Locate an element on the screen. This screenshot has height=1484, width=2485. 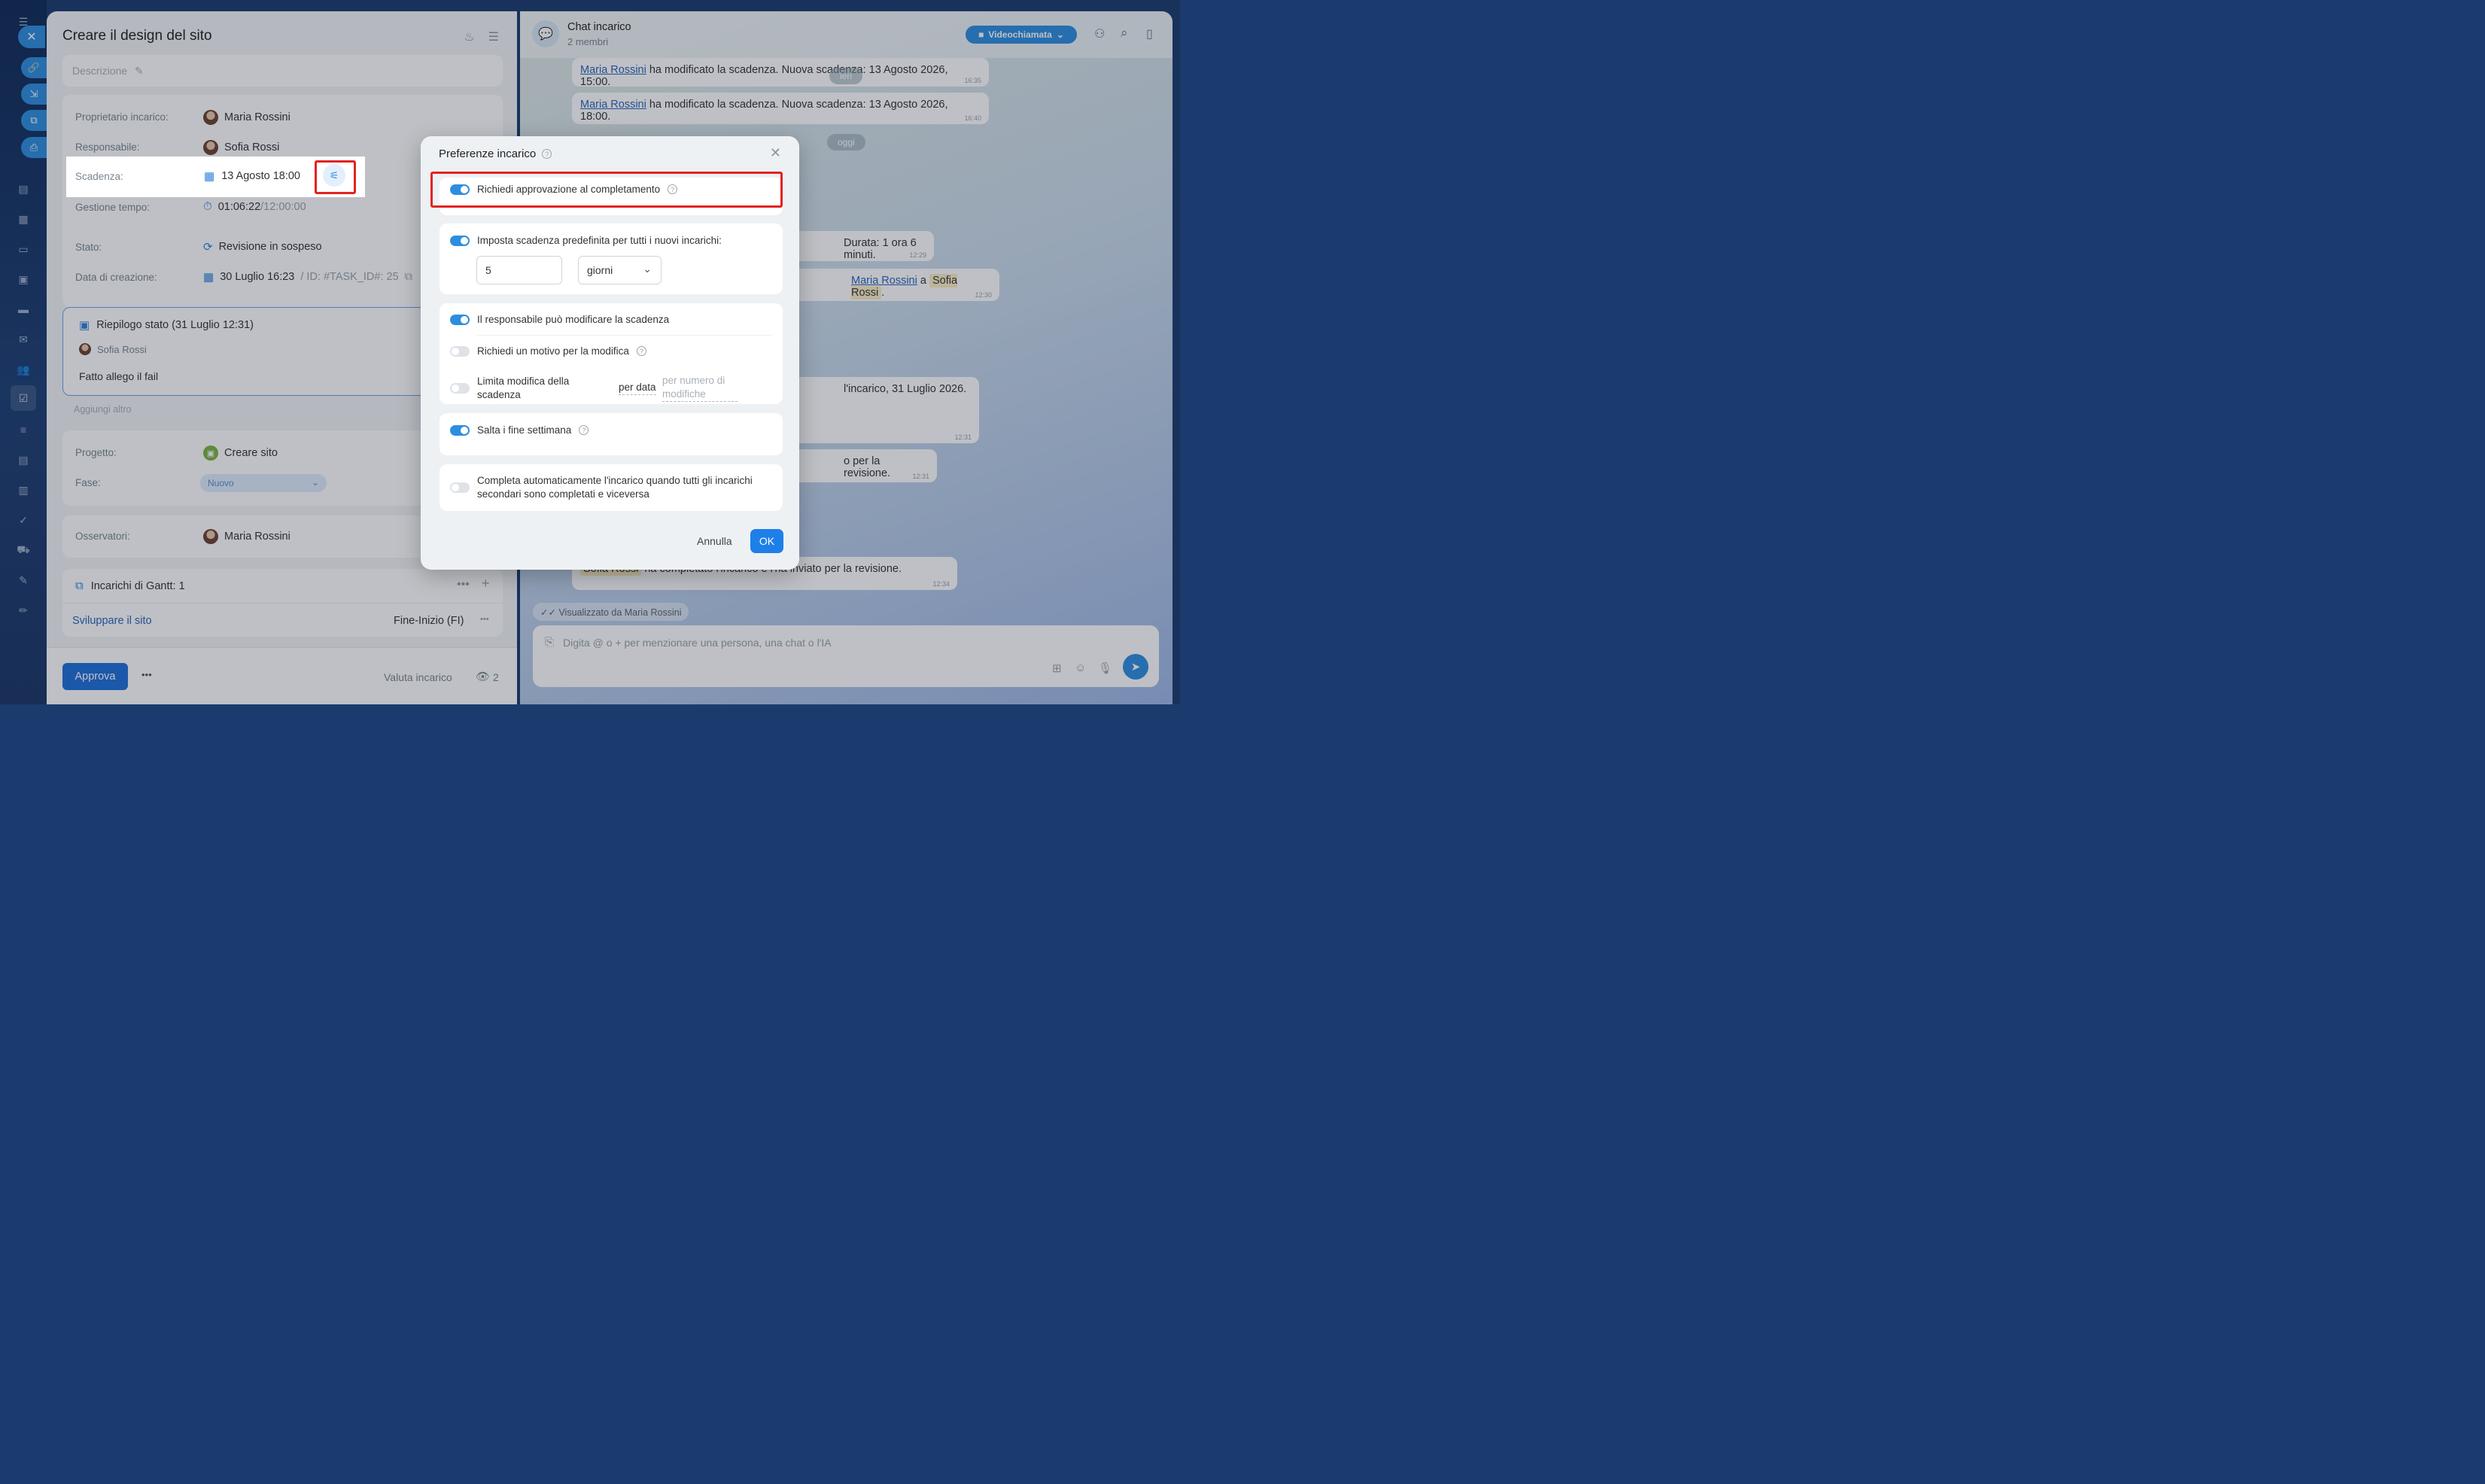
phase-value: Nuovo is located at coordinates (221, 483).